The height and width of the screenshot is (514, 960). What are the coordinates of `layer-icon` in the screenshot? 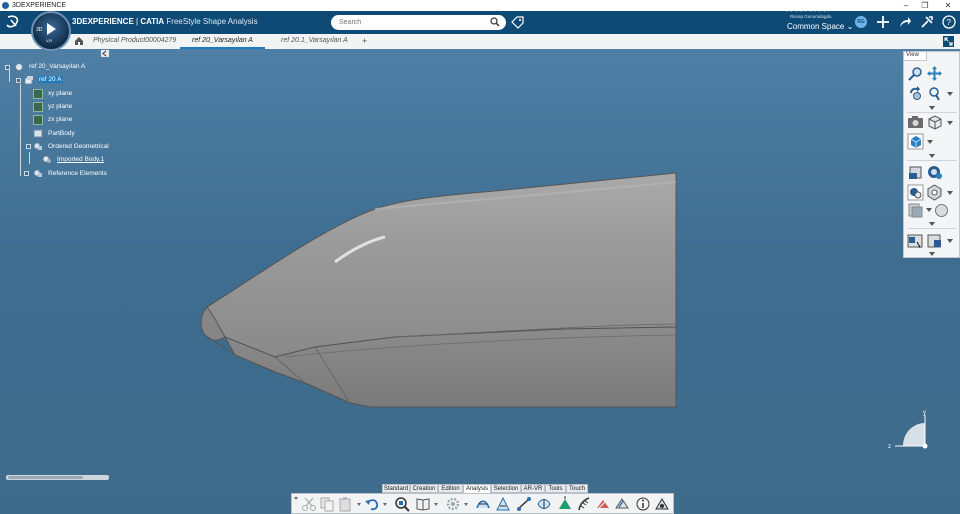 It's located at (915, 172).